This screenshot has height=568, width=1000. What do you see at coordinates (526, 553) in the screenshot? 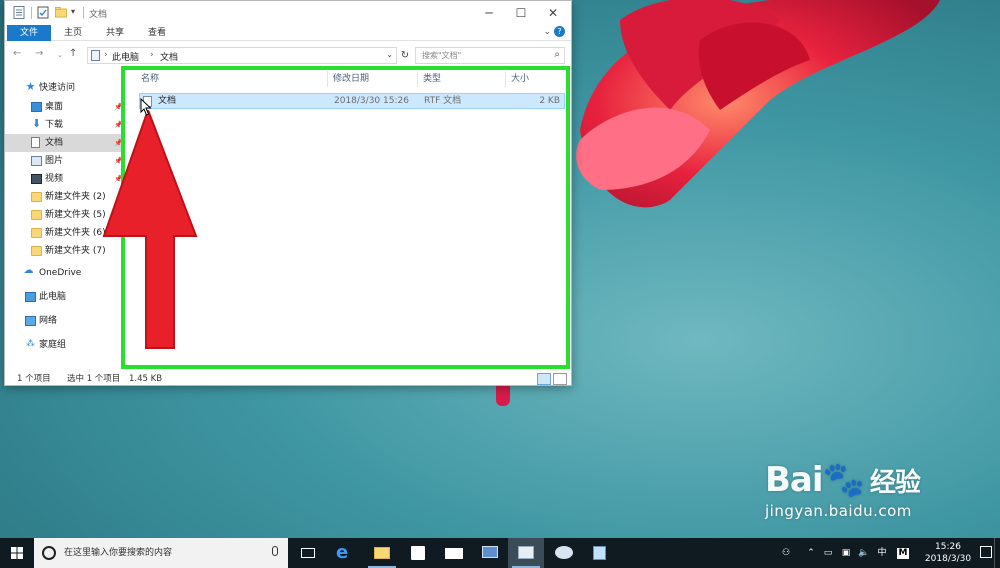
I see `active-app-button` at bounding box center [526, 553].